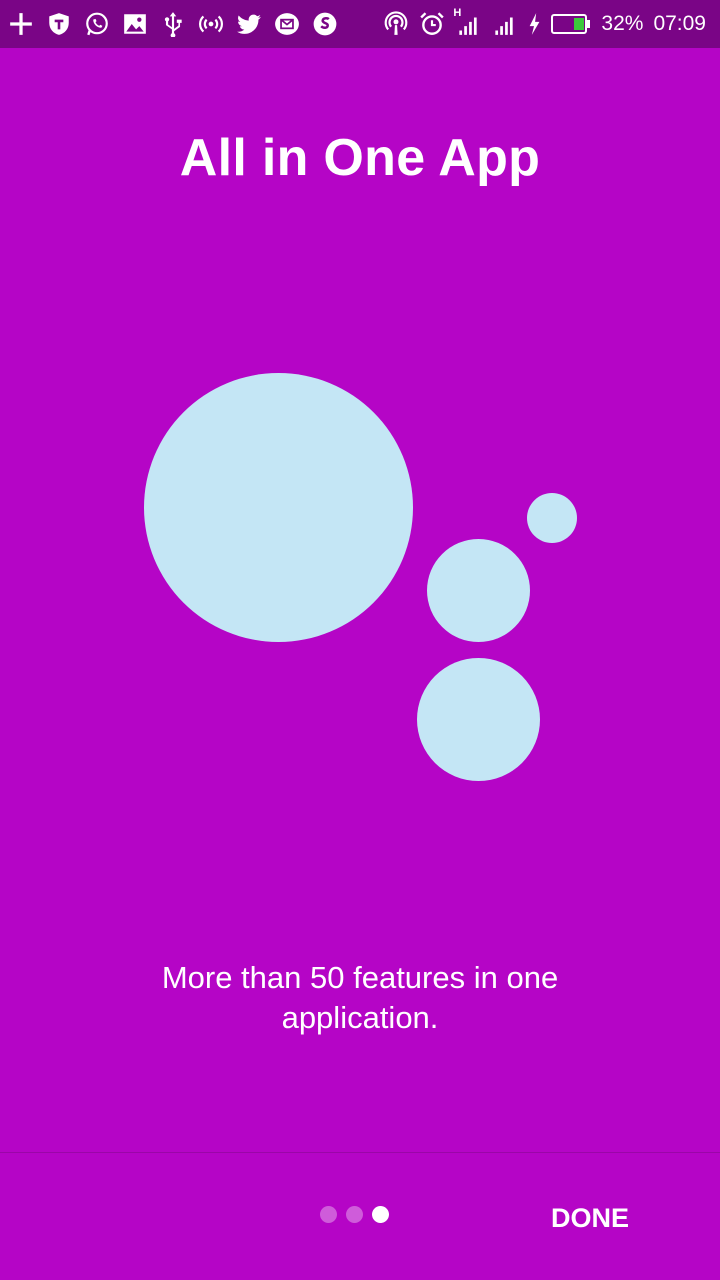  What do you see at coordinates (478, 719) in the screenshot?
I see `bubble-medium-lower` at bounding box center [478, 719].